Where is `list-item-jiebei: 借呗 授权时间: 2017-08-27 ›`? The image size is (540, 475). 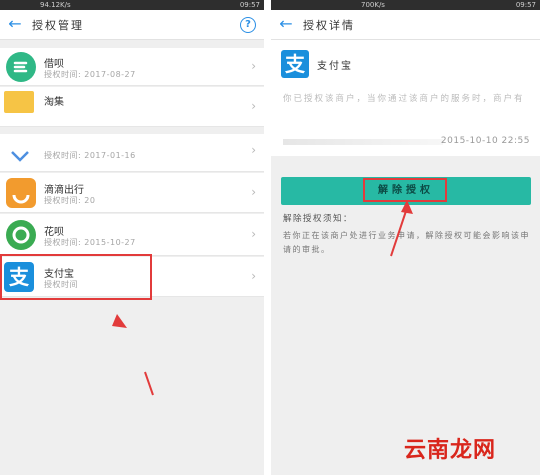
list-item-jiebei: 借呗 授权时间: 2017-08-27 › is located at coordinates (132, 67).